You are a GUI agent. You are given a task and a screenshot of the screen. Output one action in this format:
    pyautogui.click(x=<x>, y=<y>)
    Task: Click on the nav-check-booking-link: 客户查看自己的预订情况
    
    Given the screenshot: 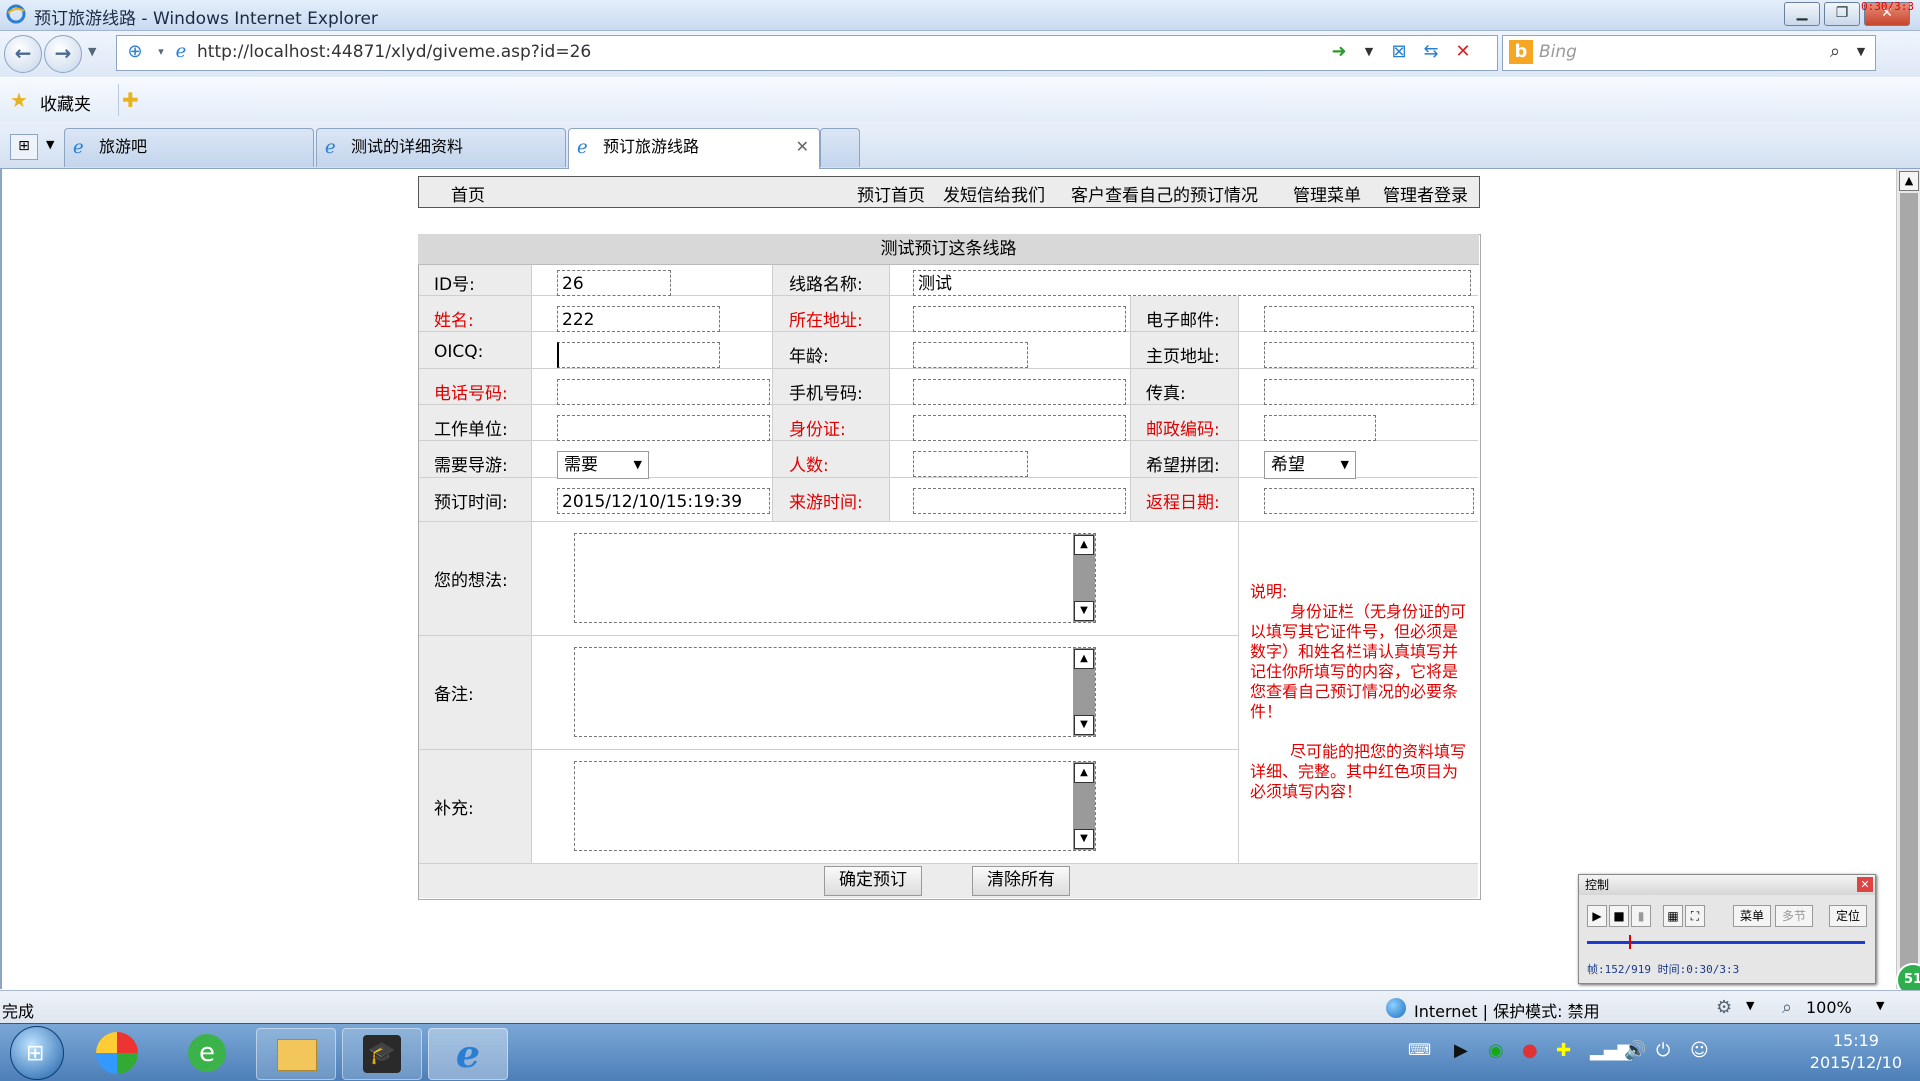 What is the action you would take?
    pyautogui.click(x=1164, y=193)
    